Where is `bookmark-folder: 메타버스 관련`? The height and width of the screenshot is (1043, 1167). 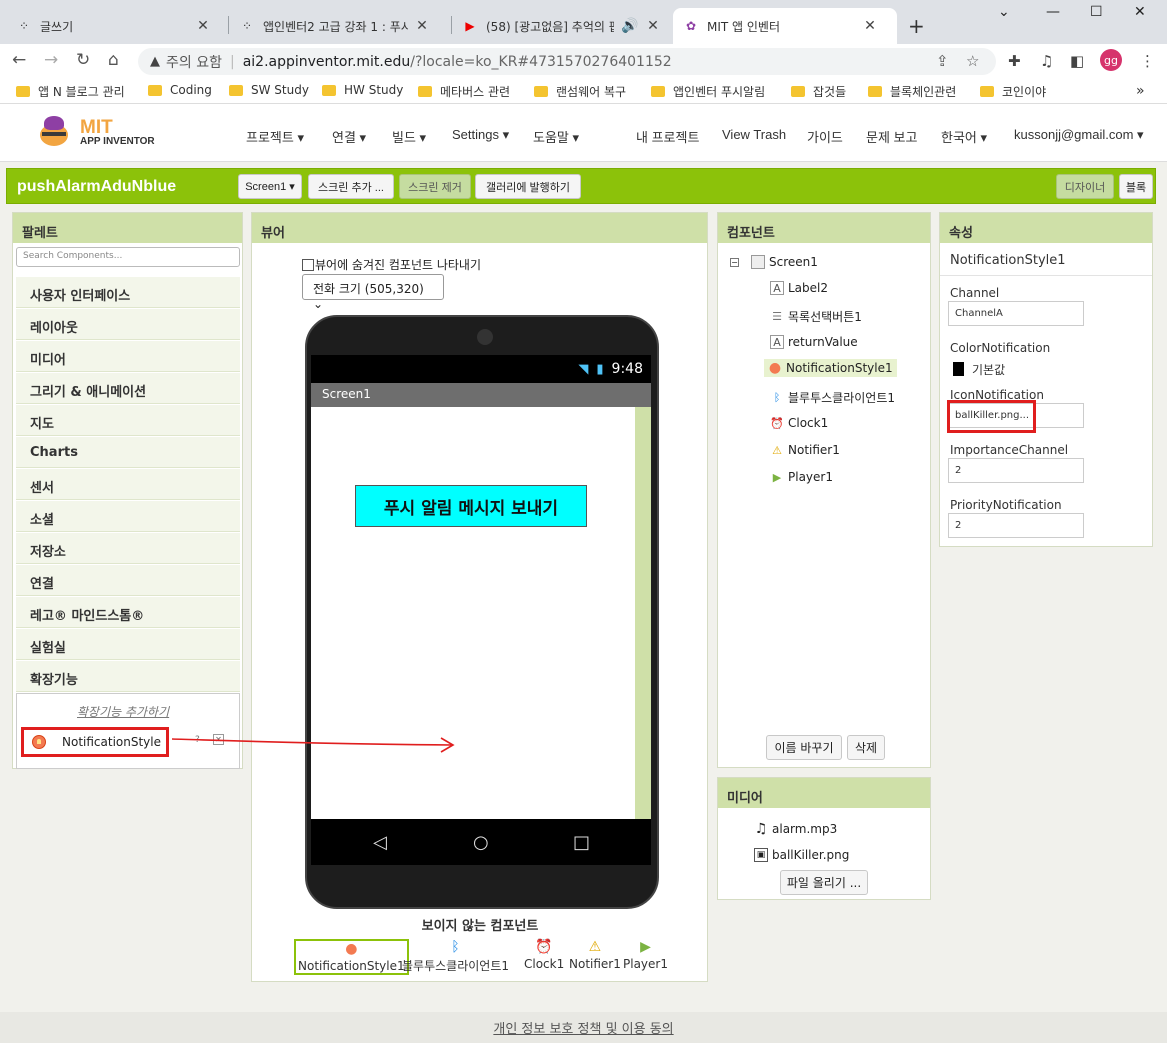 bookmark-folder: 메타버스 관련 is located at coordinates (464, 91).